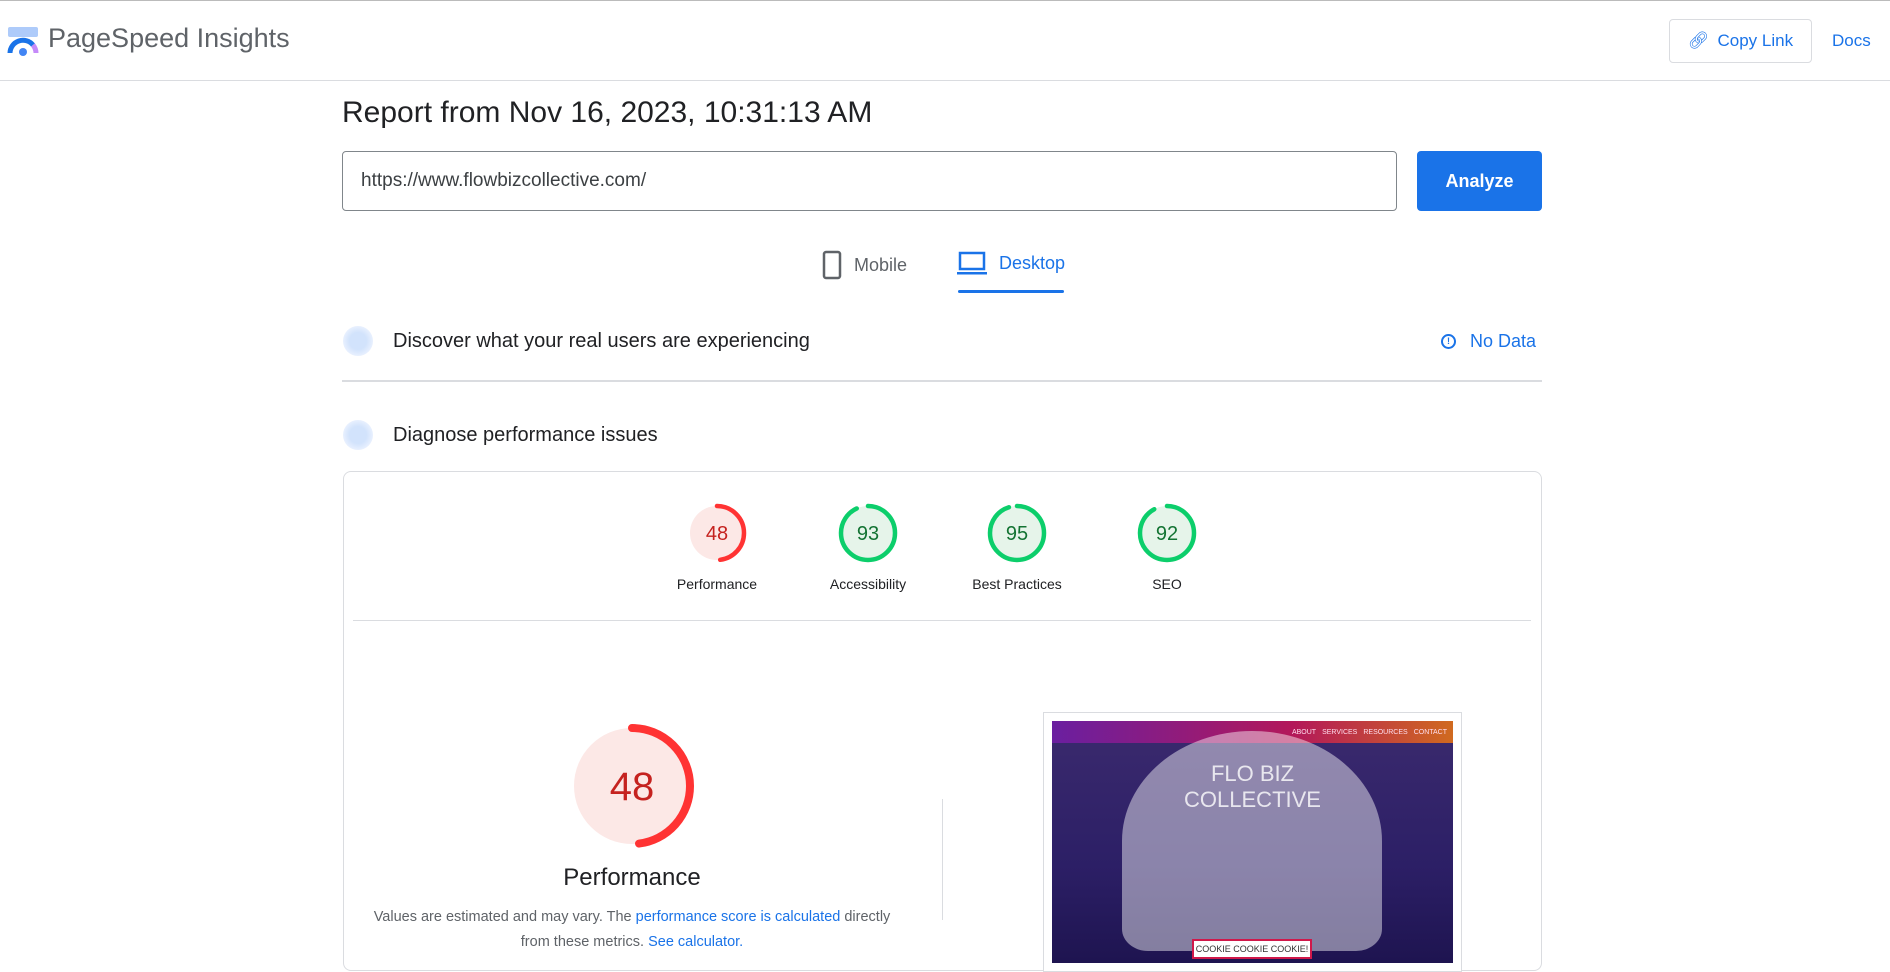 This screenshot has width=1890, height=972. I want to click on title-line: FLO BIZ, so click(1252, 773).